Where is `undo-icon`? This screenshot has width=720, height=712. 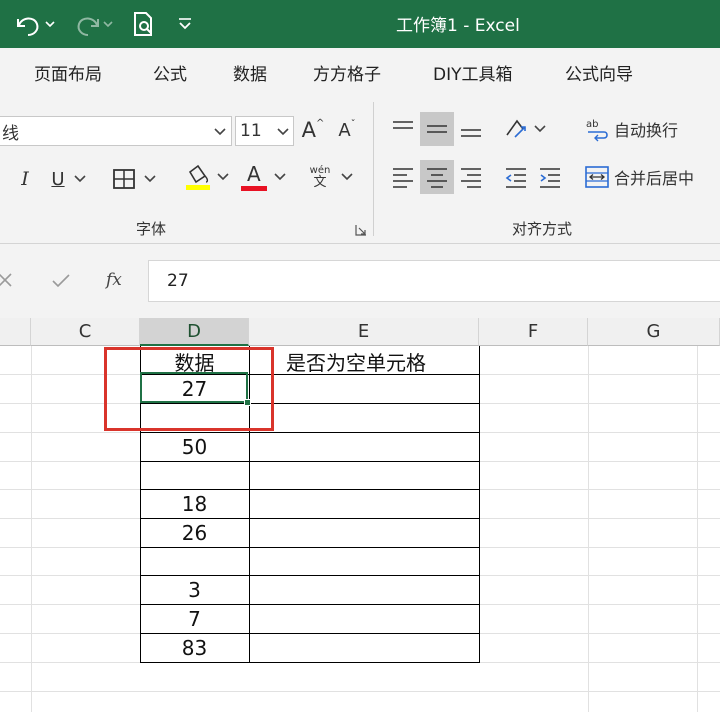 undo-icon is located at coordinates (36, 26).